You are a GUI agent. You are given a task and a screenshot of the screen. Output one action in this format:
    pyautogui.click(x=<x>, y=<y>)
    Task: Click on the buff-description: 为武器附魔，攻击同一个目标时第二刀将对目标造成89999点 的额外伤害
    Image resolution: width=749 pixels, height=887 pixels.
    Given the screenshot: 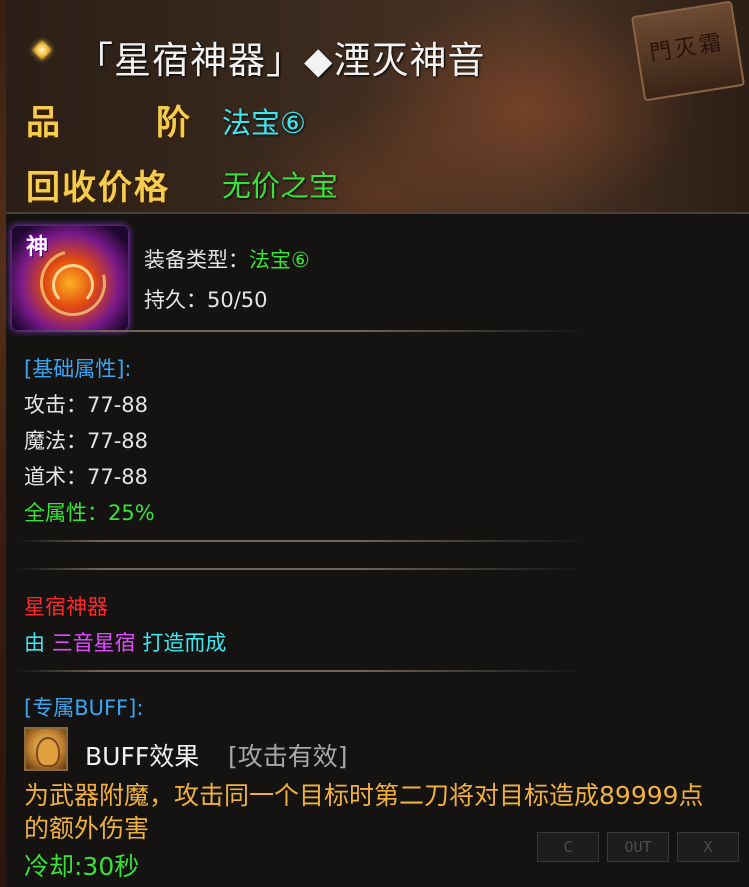 What is the action you would take?
    pyautogui.click(x=386, y=812)
    